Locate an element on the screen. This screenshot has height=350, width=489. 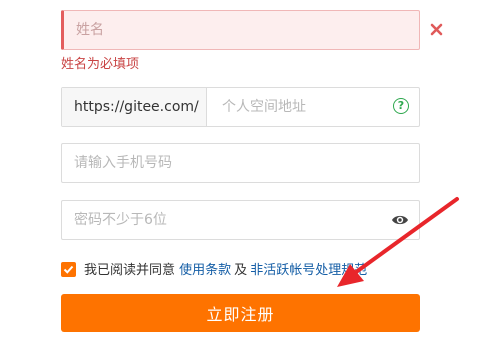
terms-link: 使用条款 is located at coordinates (205, 270).